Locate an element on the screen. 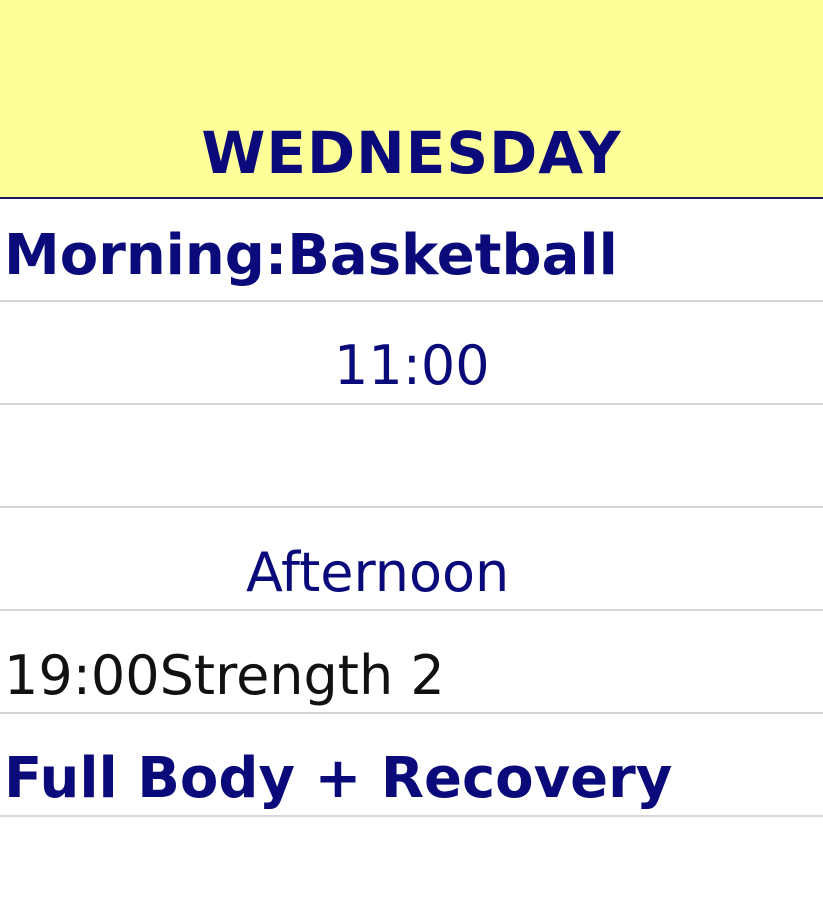 The image size is (823, 908). row-morning-activity: Morning:Basketball is located at coordinates (411, 250).